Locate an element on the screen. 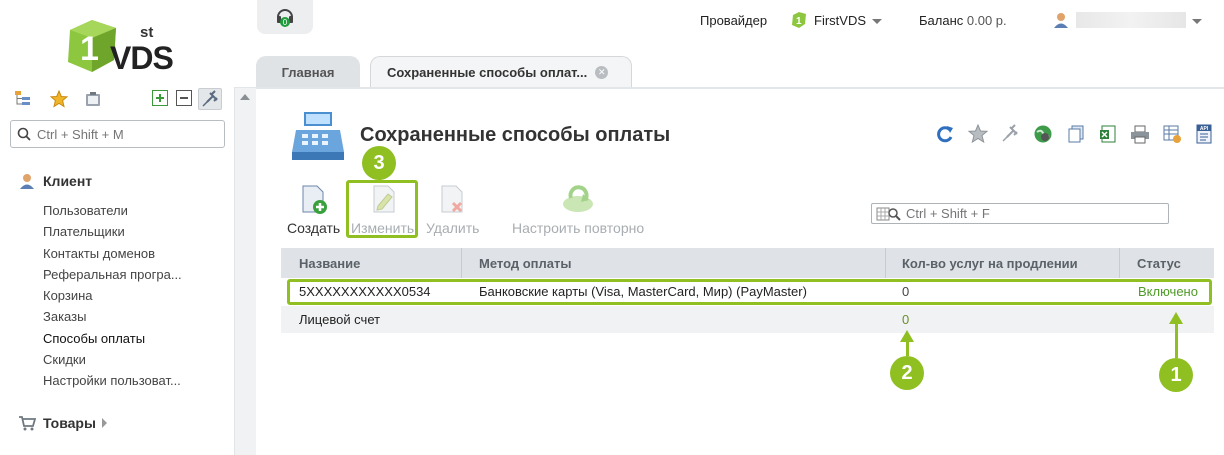 The width and height of the screenshot is (1224, 455). provider-label: Провайдер is located at coordinates (734, 20).